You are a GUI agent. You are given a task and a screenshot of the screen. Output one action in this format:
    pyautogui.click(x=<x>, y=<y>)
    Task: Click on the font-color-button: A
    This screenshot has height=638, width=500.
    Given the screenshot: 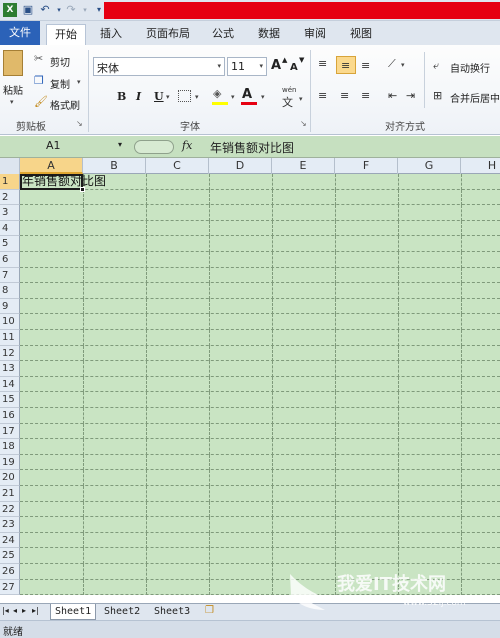 What is the action you would take?
    pyautogui.click(x=247, y=95)
    